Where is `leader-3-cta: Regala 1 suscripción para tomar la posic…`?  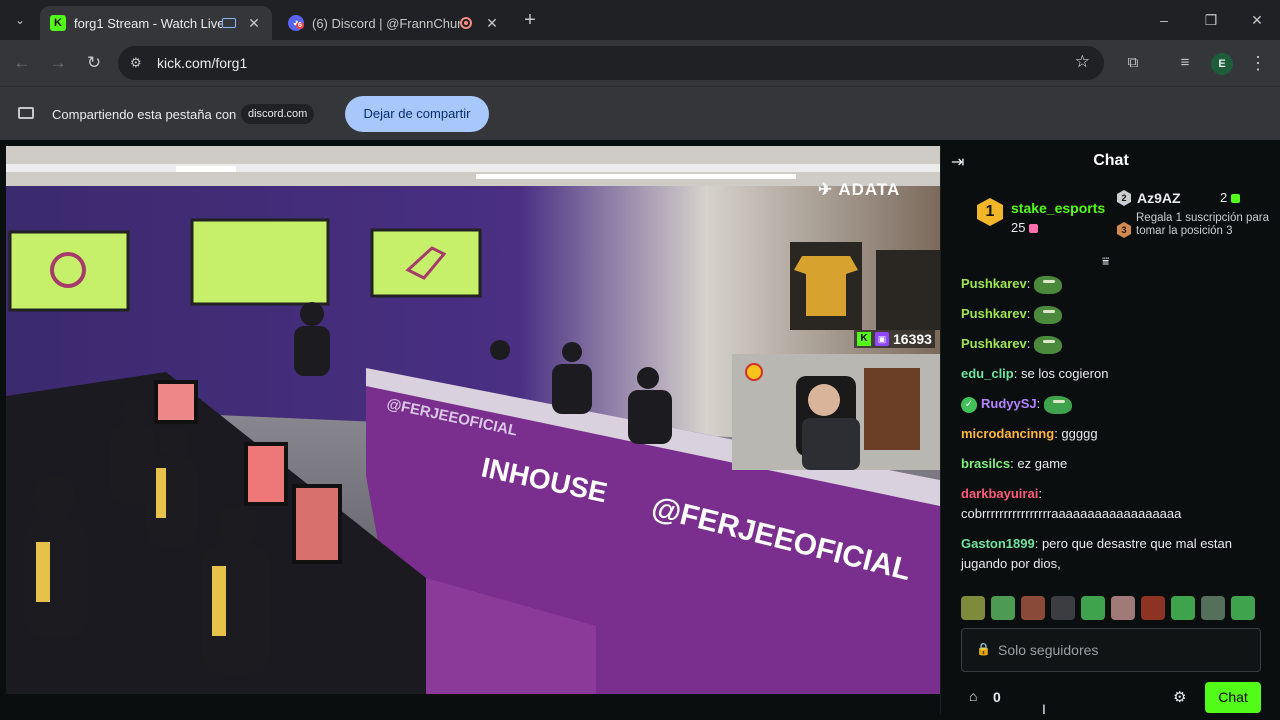
leader-3-cta: Regala 1 suscripción para tomar la posic… is located at coordinates (1202, 224).